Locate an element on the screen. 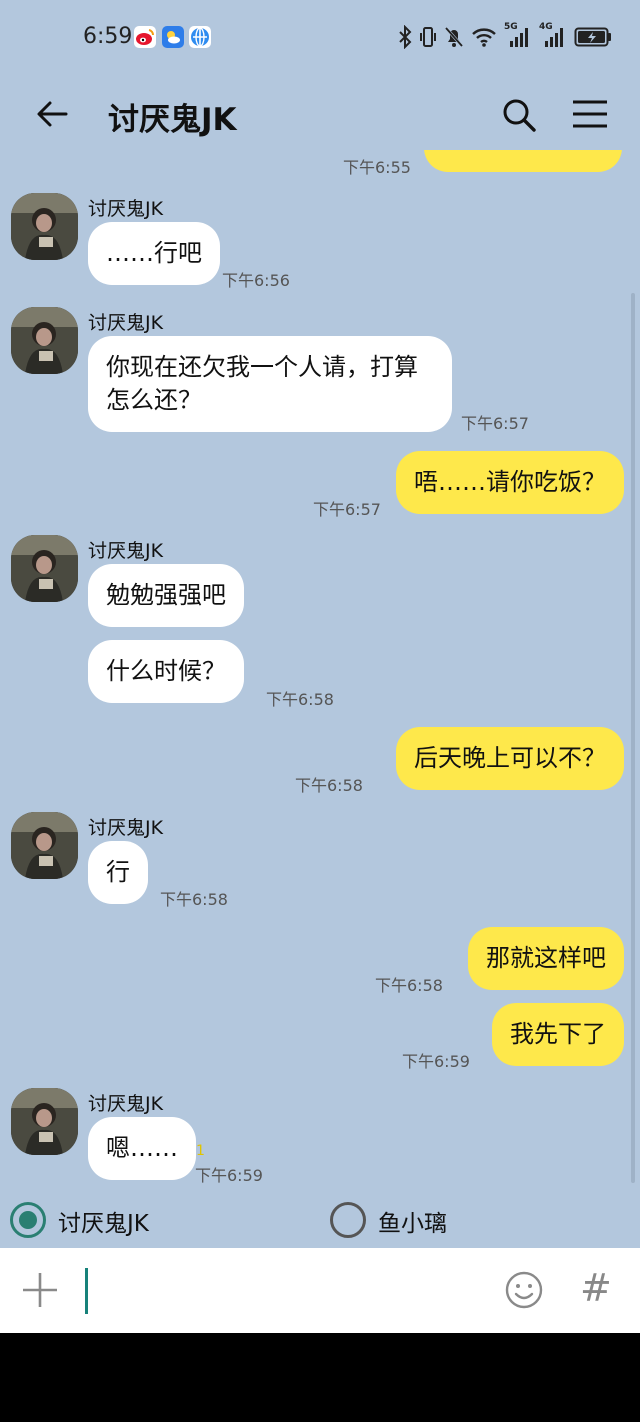  weather-icon is located at coordinates (173, 37).